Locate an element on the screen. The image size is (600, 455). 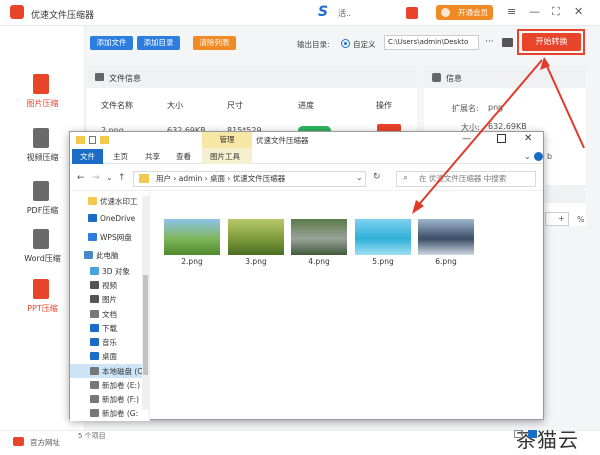
nav-item: 音乐 is located at coordinates (103, 342).